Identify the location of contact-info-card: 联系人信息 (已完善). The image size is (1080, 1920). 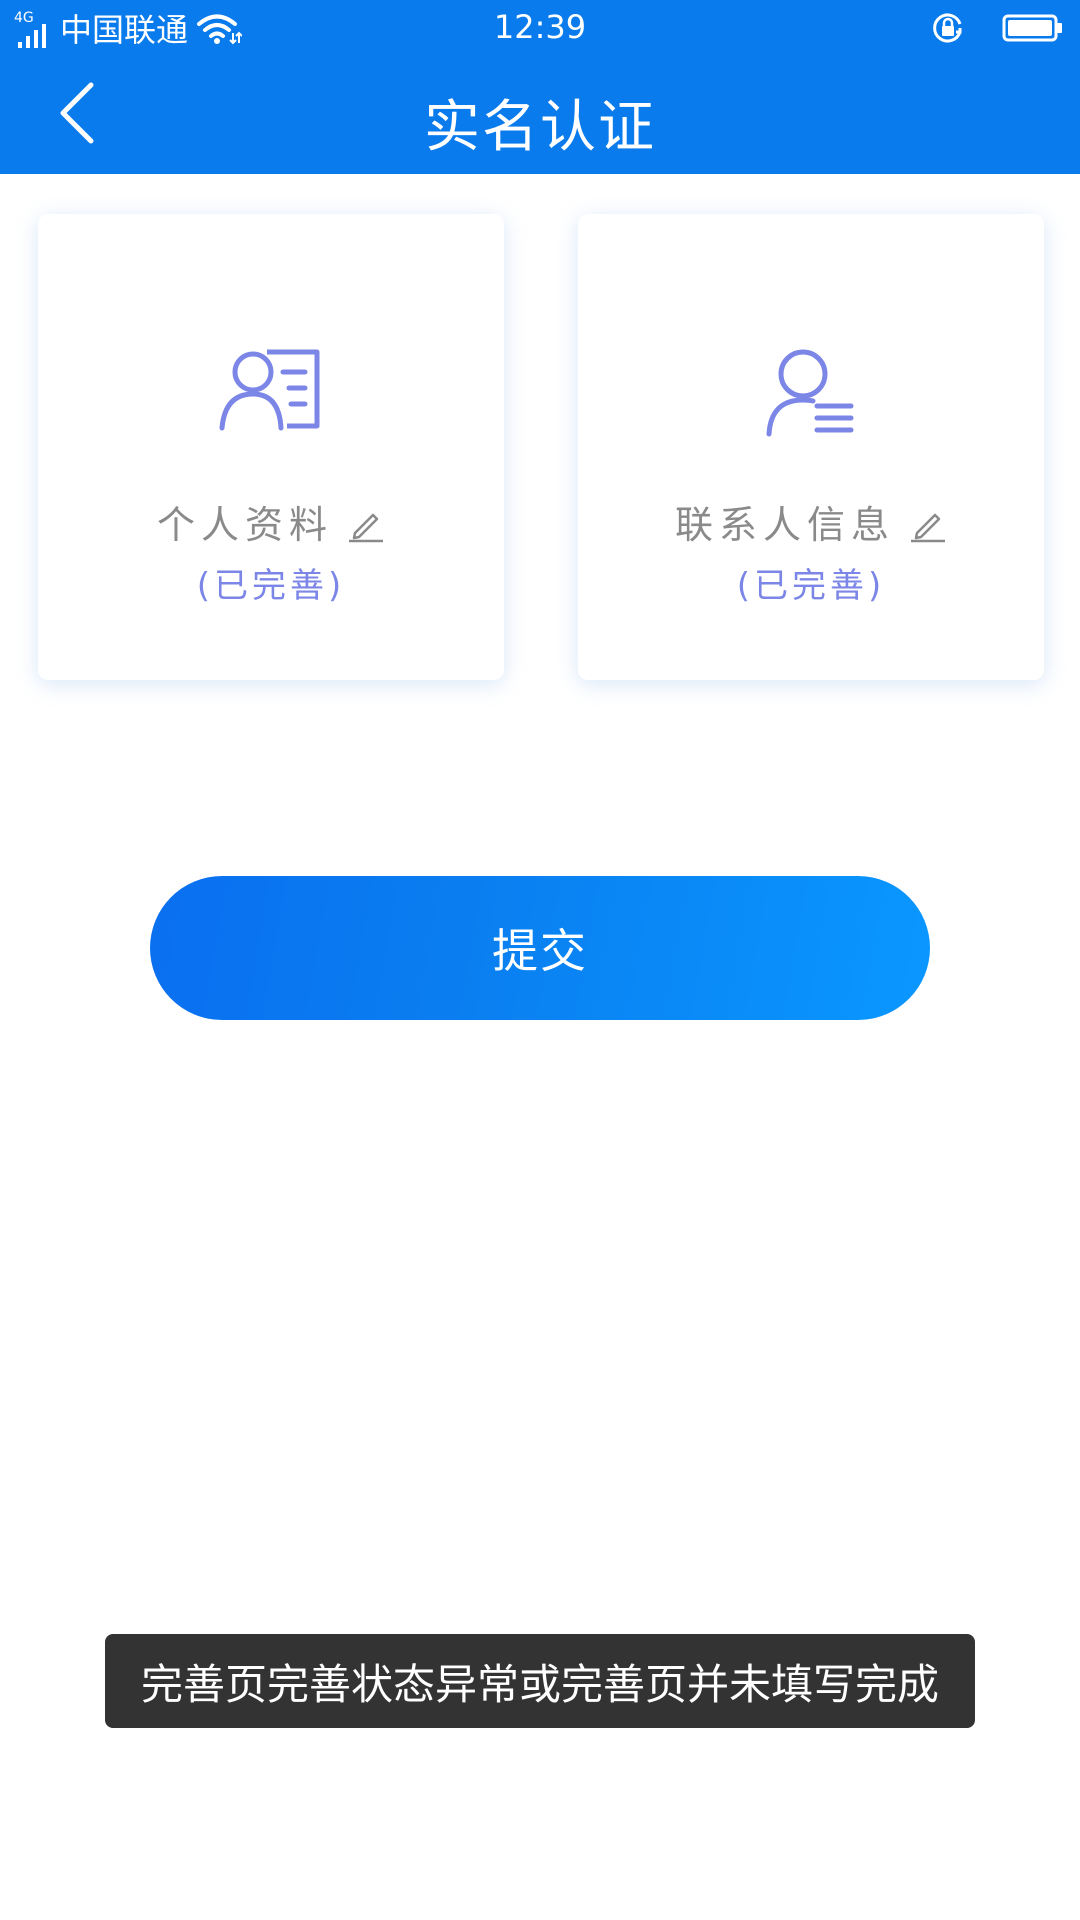
(811, 447).